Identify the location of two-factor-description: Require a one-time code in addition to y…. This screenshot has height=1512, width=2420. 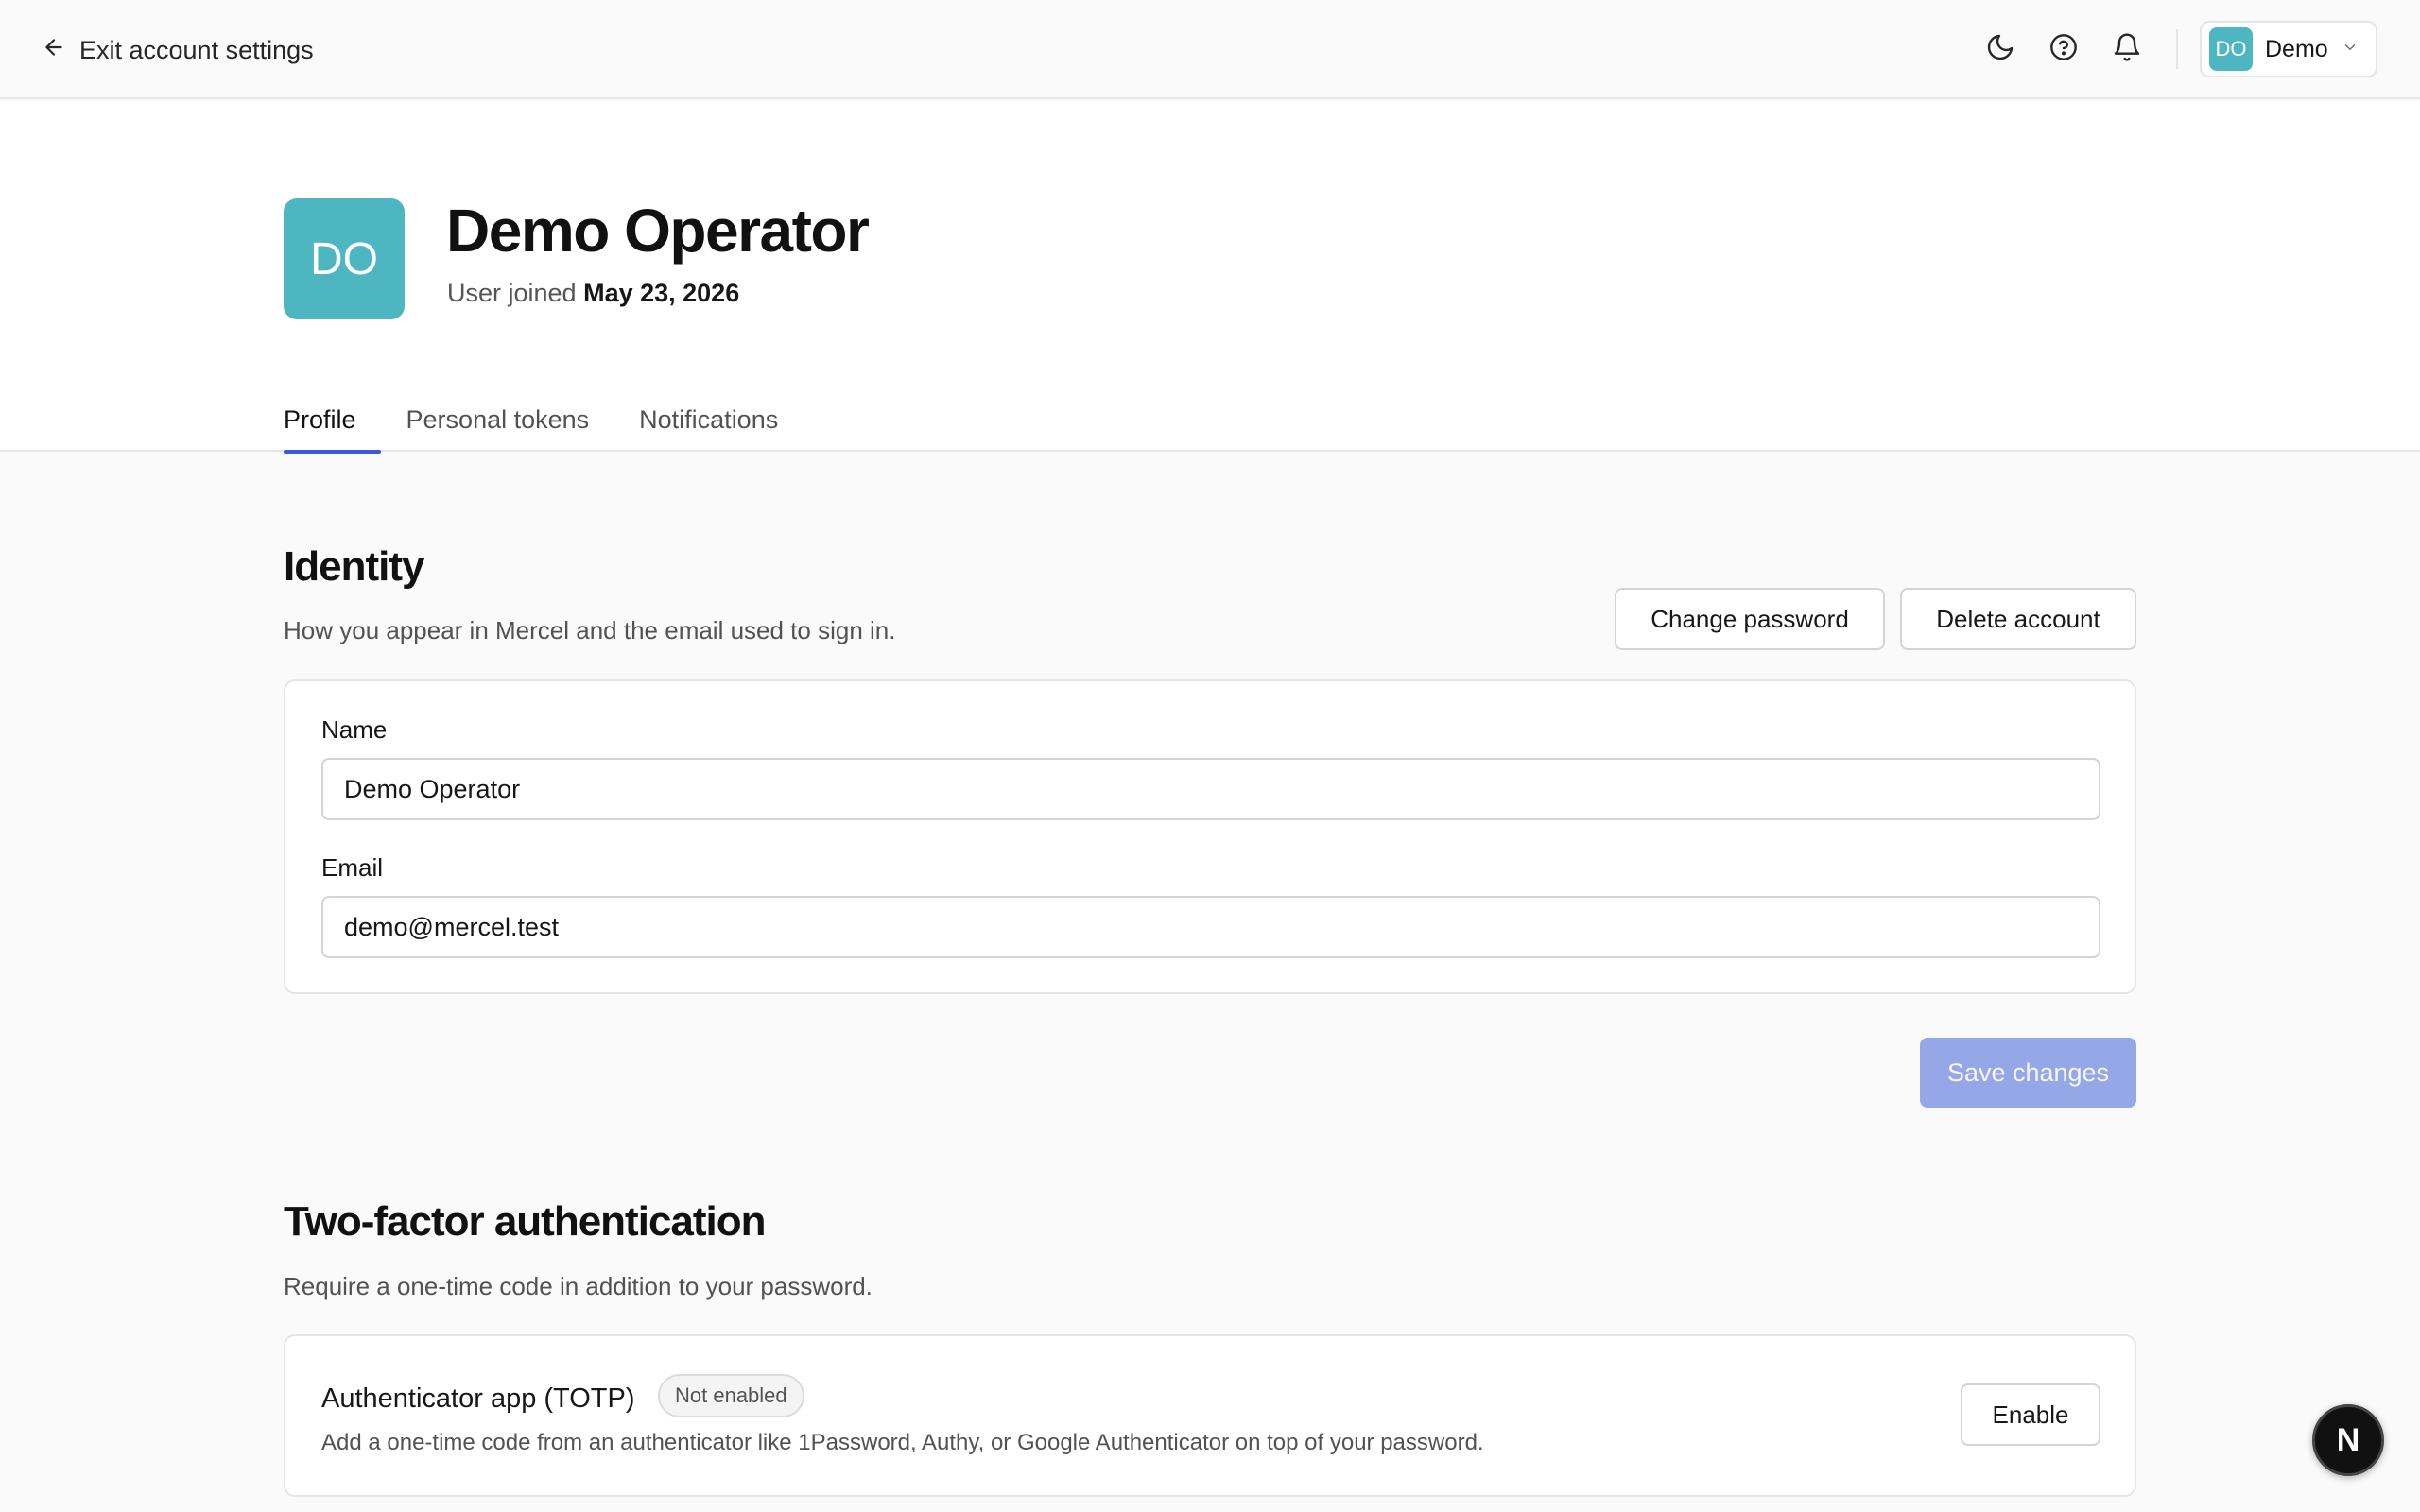
(578, 1286).